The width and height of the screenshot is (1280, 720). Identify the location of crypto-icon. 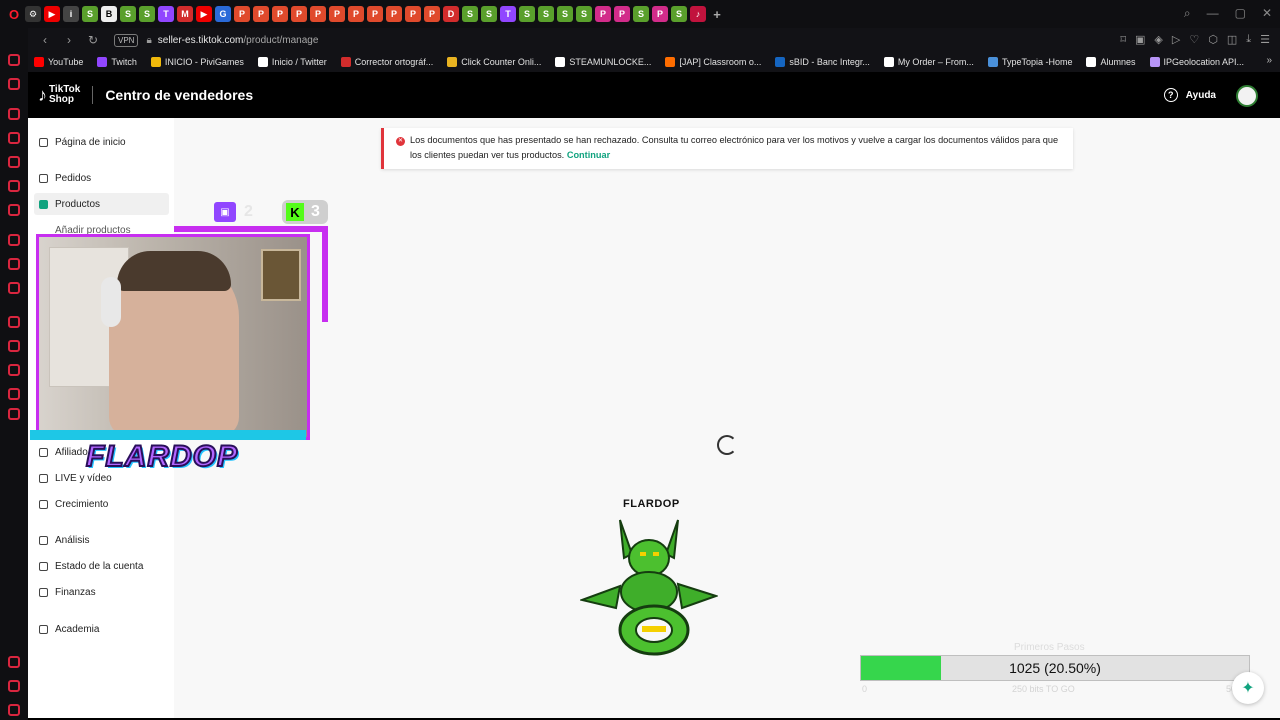
(14, 662).